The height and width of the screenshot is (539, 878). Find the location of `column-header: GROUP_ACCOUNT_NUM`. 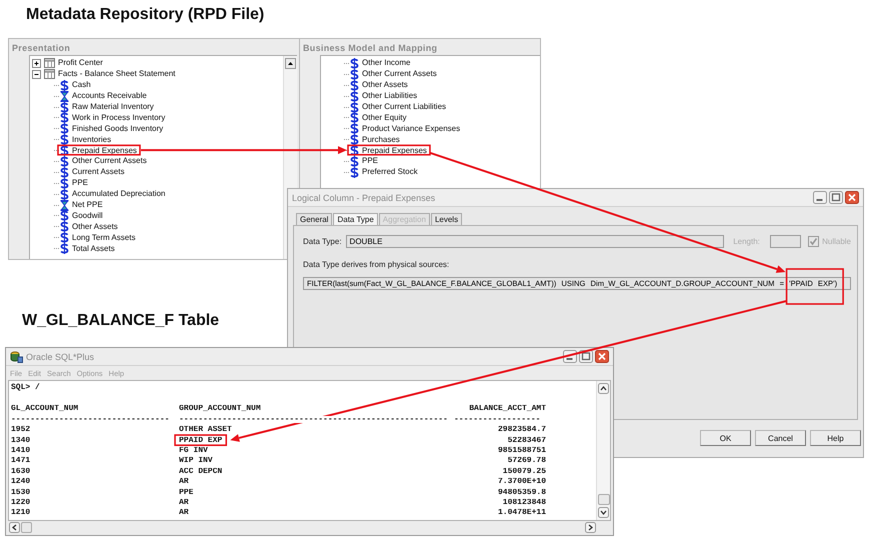

column-header: GROUP_ACCOUNT_NUM is located at coordinates (220, 408).